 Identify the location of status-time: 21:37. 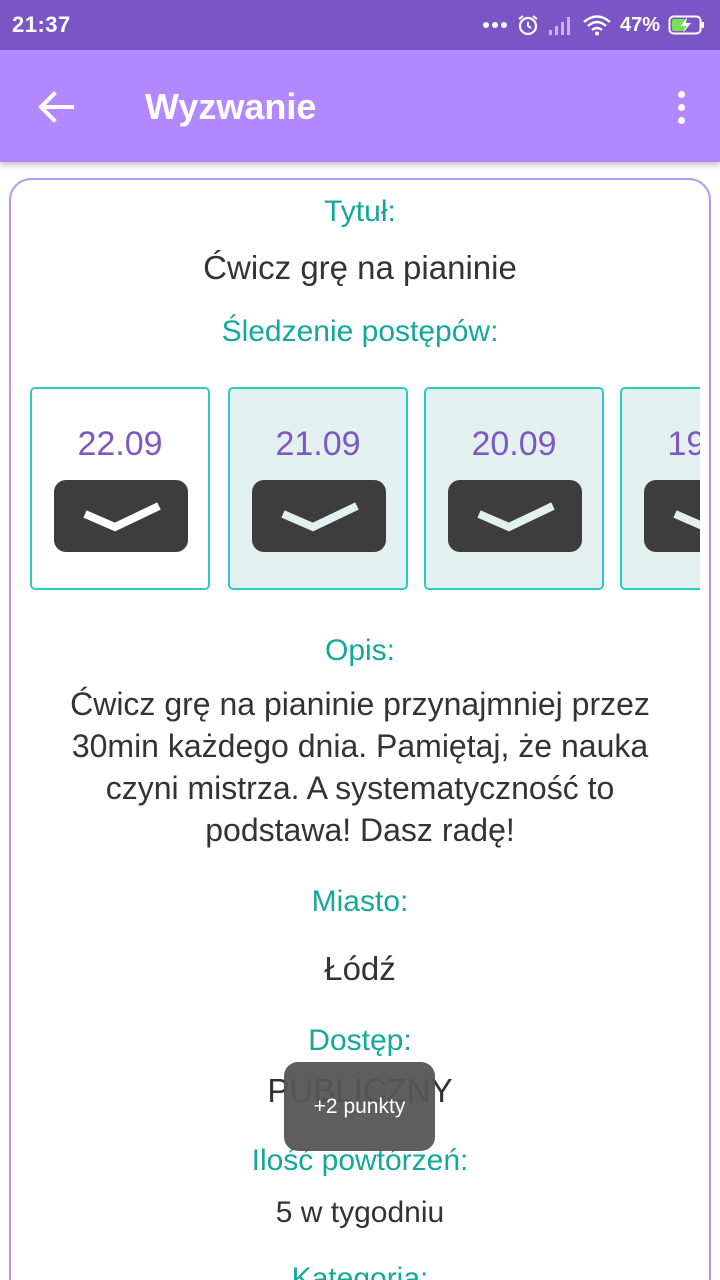
(41, 24).